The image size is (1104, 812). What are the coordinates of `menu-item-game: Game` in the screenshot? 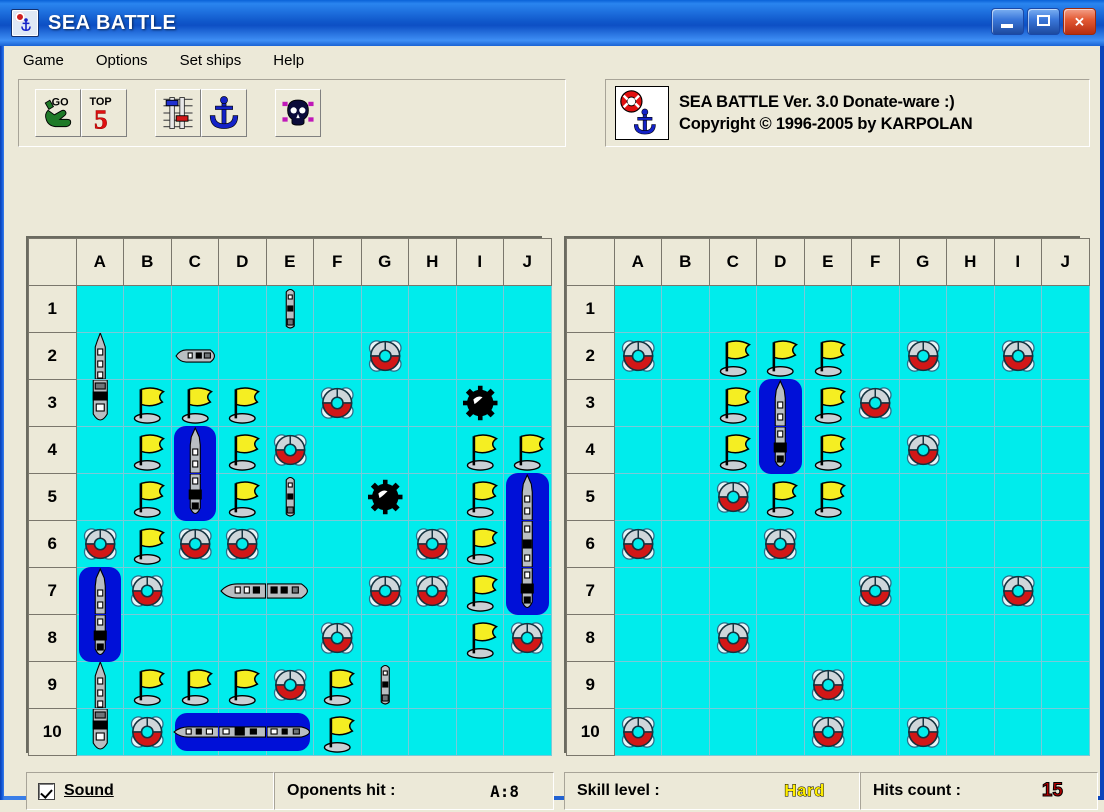 It's located at (43, 60).